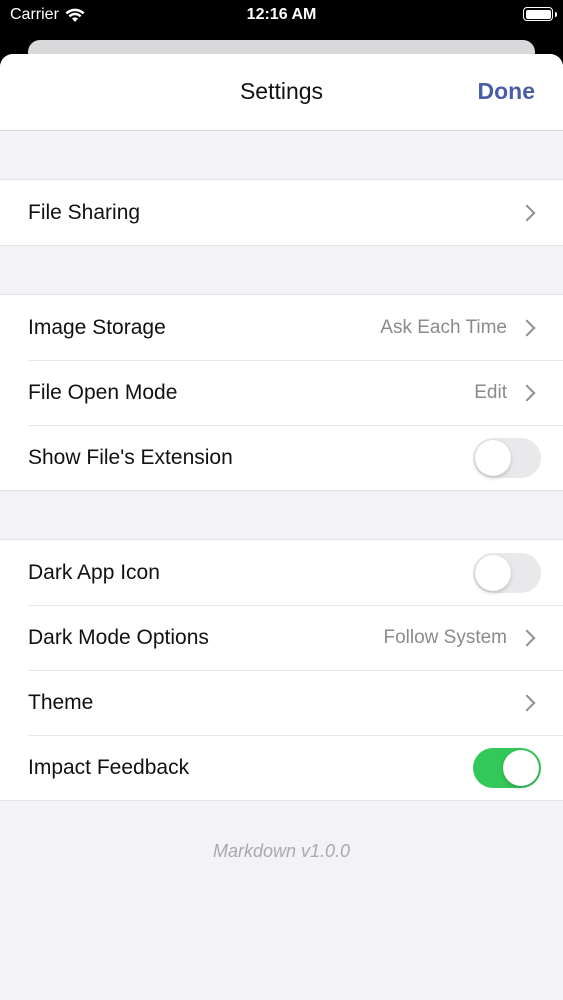  Describe the element at coordinates (540, 14) in the screenshot. I see `battery-icon` at that location.